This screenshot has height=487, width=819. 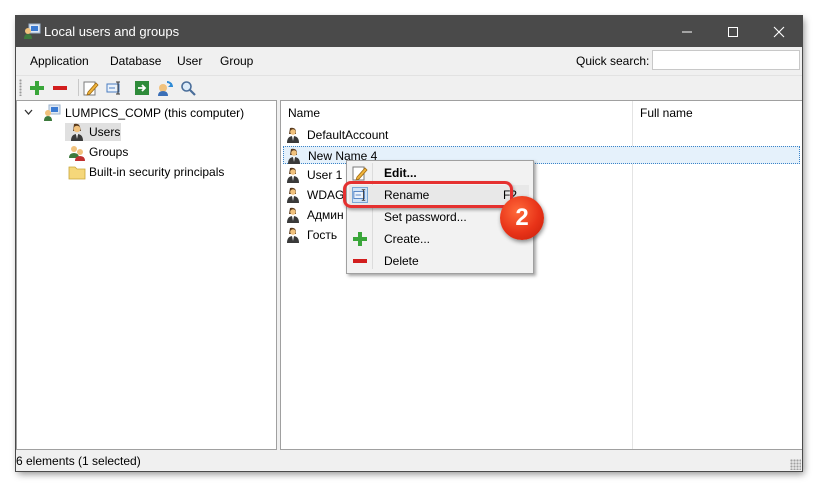 I want to click on remove-button, so click(x=60, y=88).